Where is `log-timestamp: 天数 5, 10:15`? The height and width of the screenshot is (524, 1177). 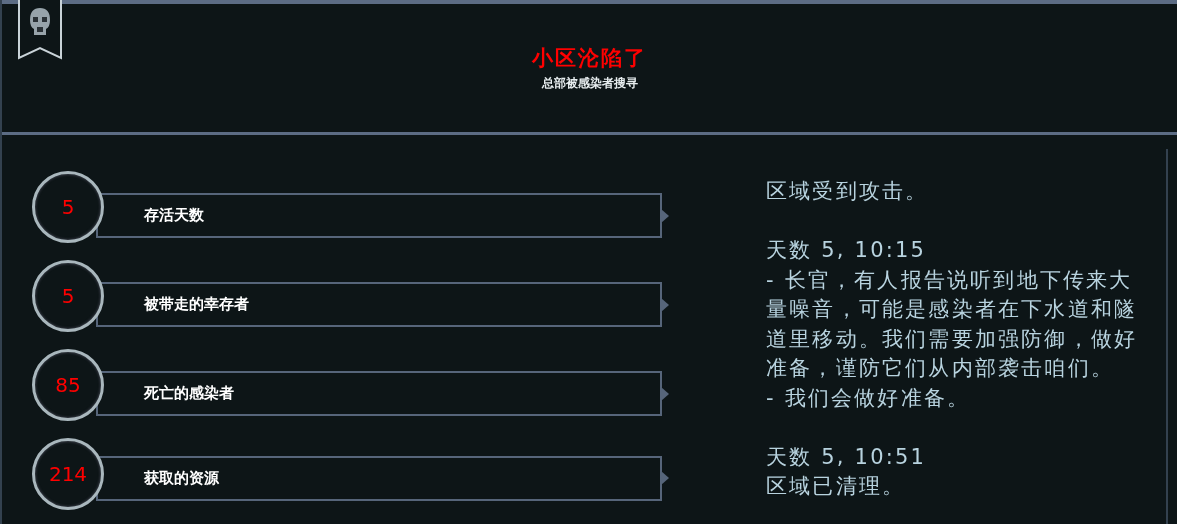
log-timestamp: 天数 5, 10:15 is located at coordinates (847, 250).